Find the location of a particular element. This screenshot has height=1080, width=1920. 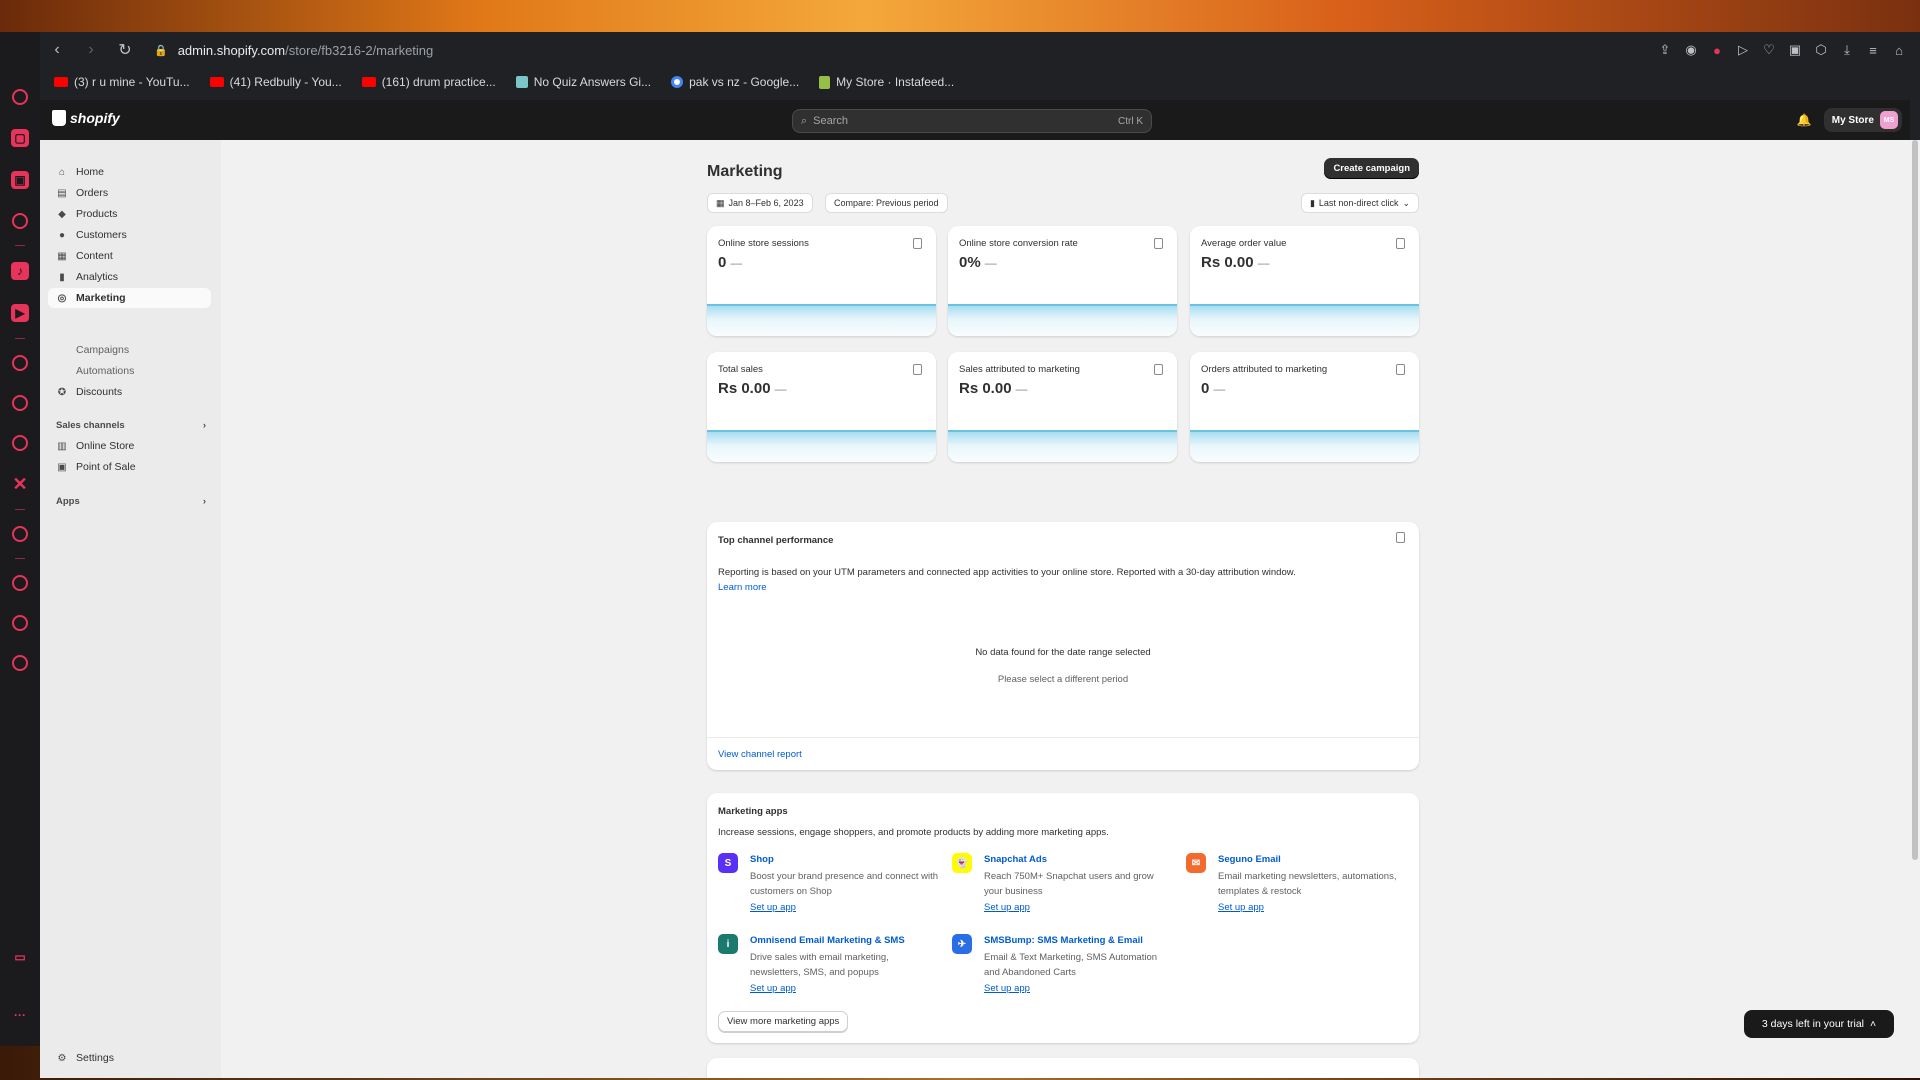

apps-header: Apps › is located at coordinates (131, 501).